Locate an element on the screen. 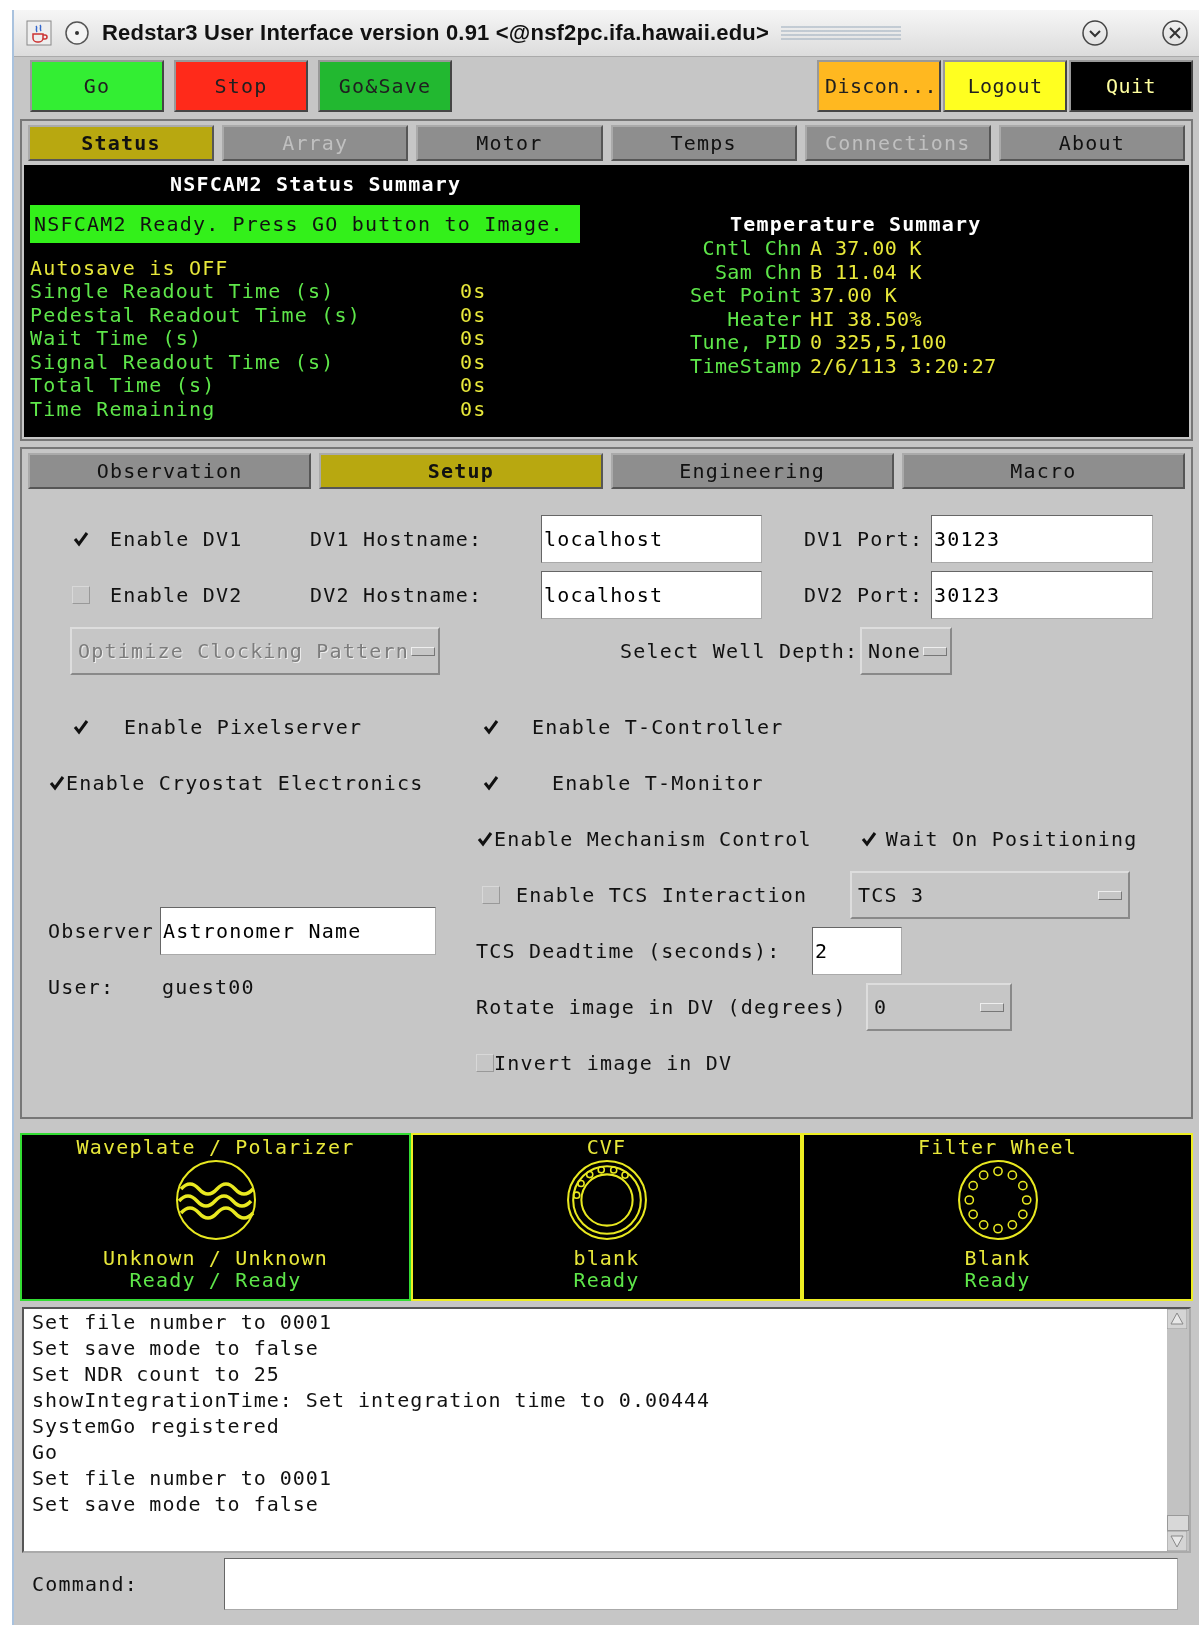  log-line: SystemGo registered is located at coordinates (156, 1426).